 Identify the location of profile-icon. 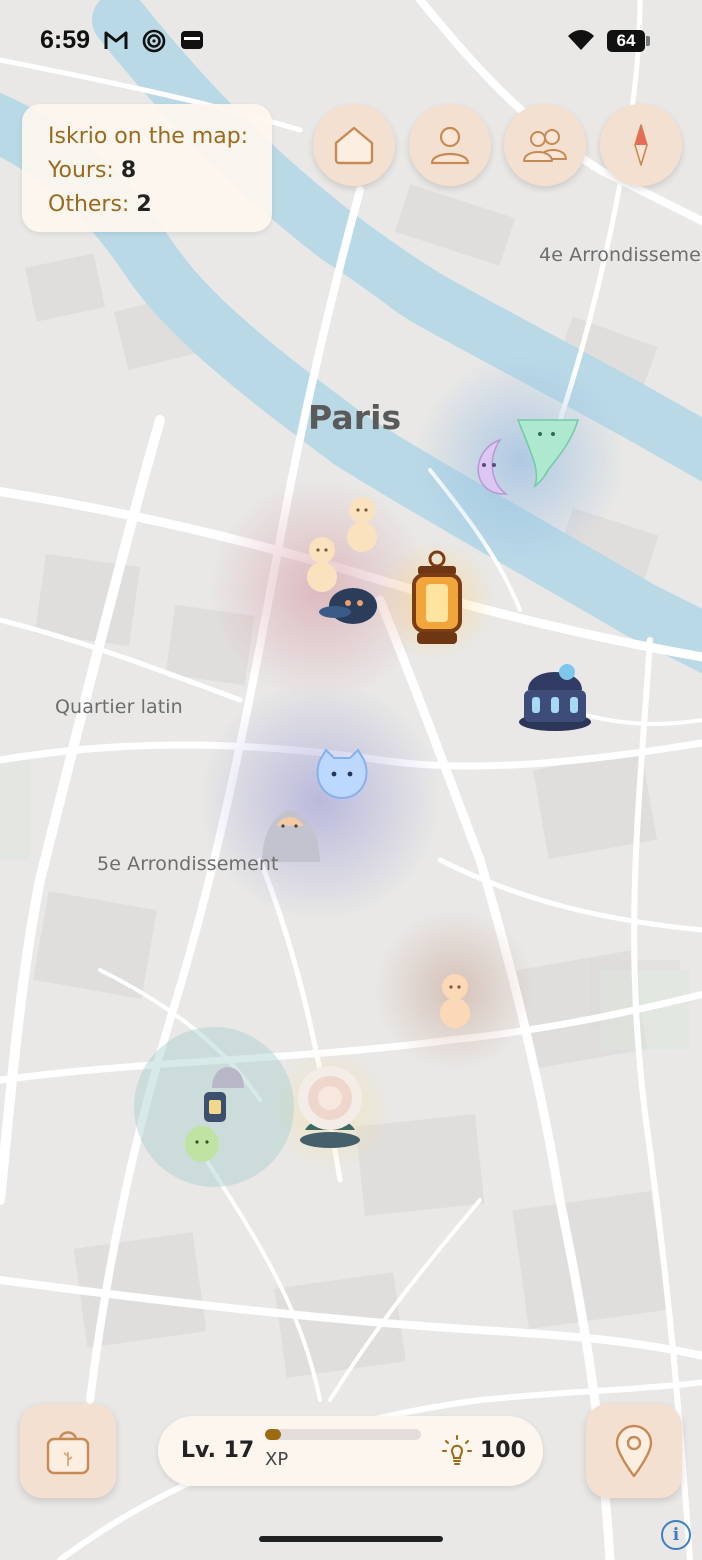
(450, 145).